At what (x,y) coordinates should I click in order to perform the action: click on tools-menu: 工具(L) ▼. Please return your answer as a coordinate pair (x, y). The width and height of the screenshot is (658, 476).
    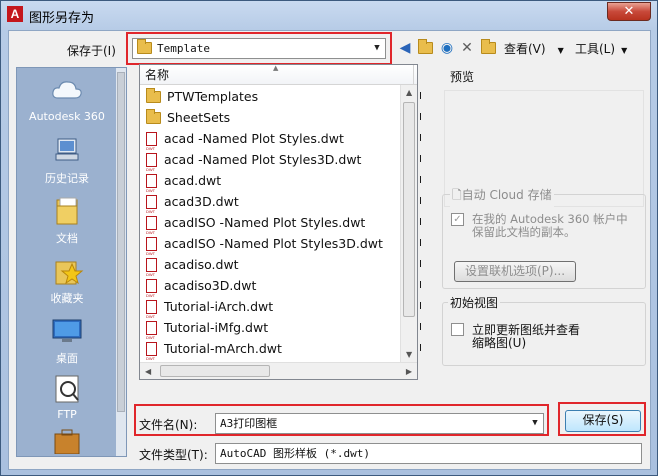
    Looking at the image, I should click on (601, 48).